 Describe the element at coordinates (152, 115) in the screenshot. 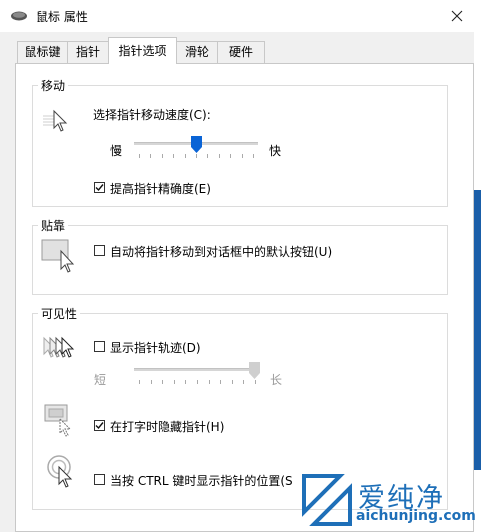

I see `speed-label: 选择指针移动速度(C):` at that location.